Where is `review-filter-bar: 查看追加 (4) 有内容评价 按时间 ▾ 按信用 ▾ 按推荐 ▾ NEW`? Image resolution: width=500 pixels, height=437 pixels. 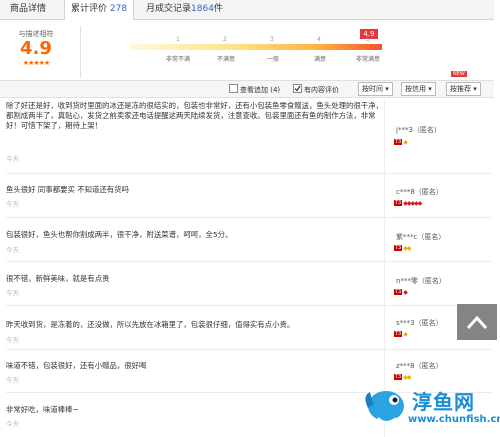 review-filter-bar: 查看追加 (4) 有内容评价 按时间 ▾ 按信用 ▾ 按推荐 ▾ NEW is located at coordinates (247, 84).